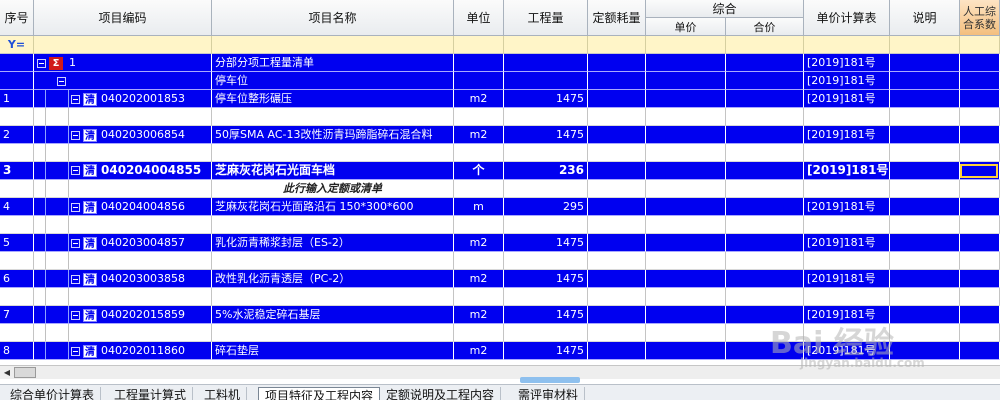  Describe the element at coordinates (546, 171) in the screenshot. I see `cell-qty: 236` at that location.